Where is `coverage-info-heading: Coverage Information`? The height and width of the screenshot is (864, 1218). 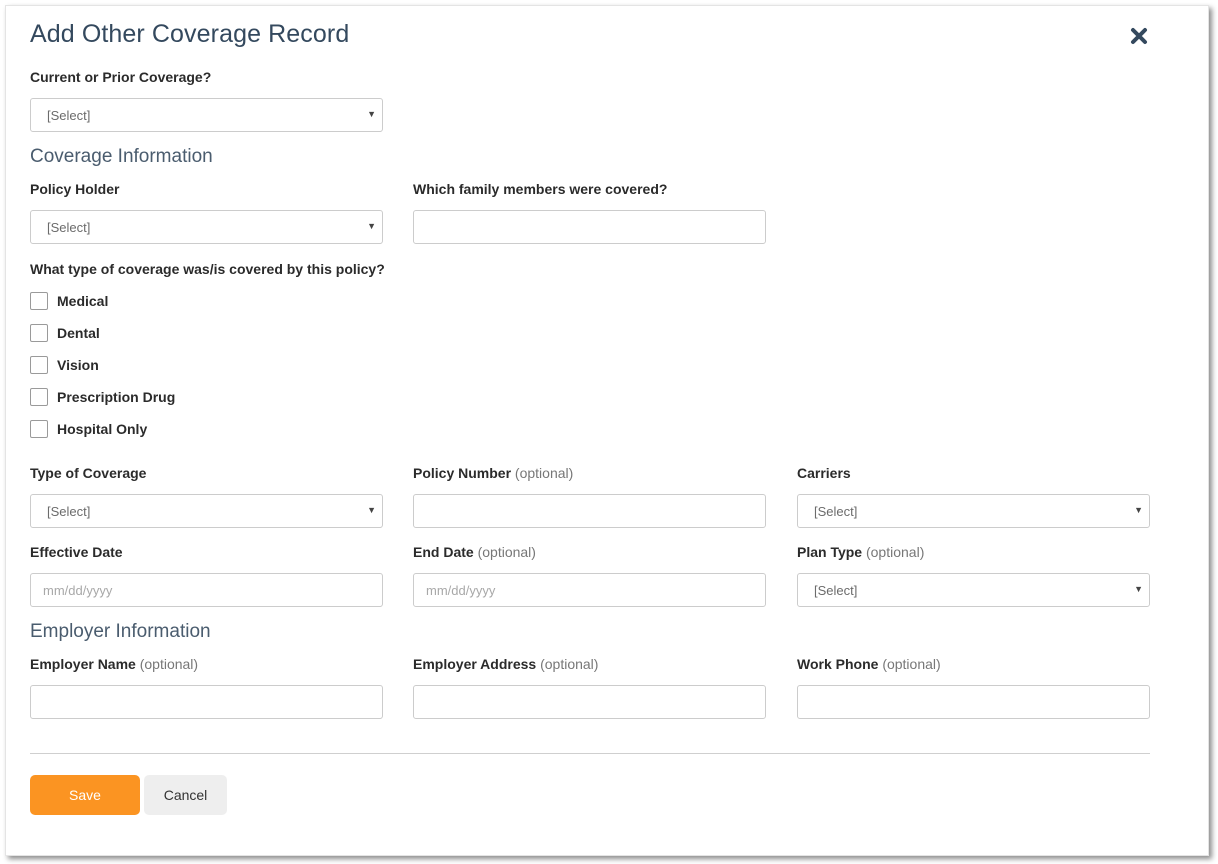
coverage-info-heading: Coverage Information is located at coordinates (121, 156).